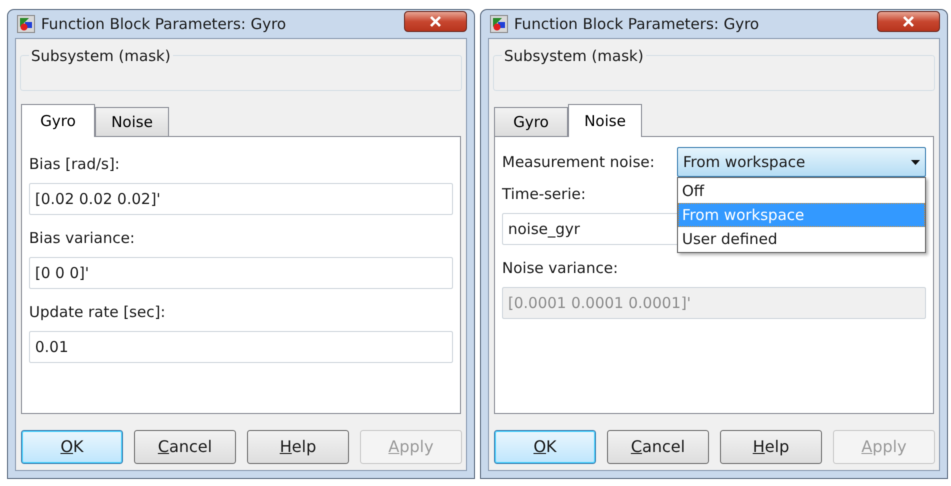  What do you see at coordinates (97, 311) in the screenshot?
I see `field-label: Update rate [sec]:` at bounding box center [97, 311].